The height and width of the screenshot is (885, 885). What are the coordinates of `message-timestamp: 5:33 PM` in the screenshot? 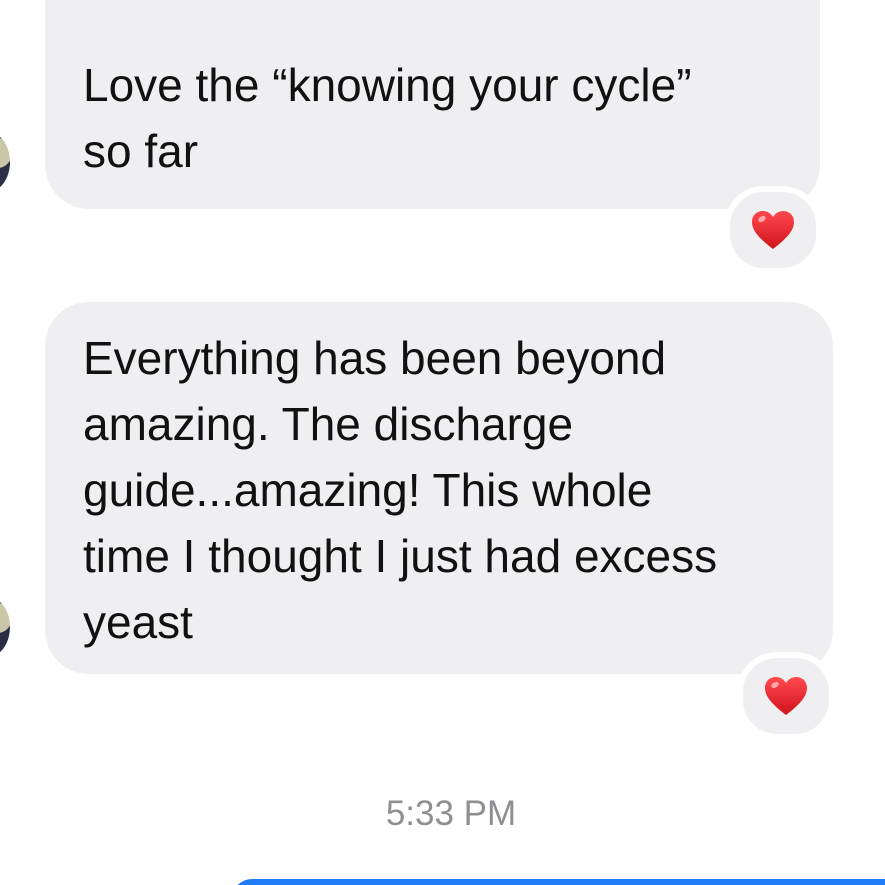 It's located at (451, 813).